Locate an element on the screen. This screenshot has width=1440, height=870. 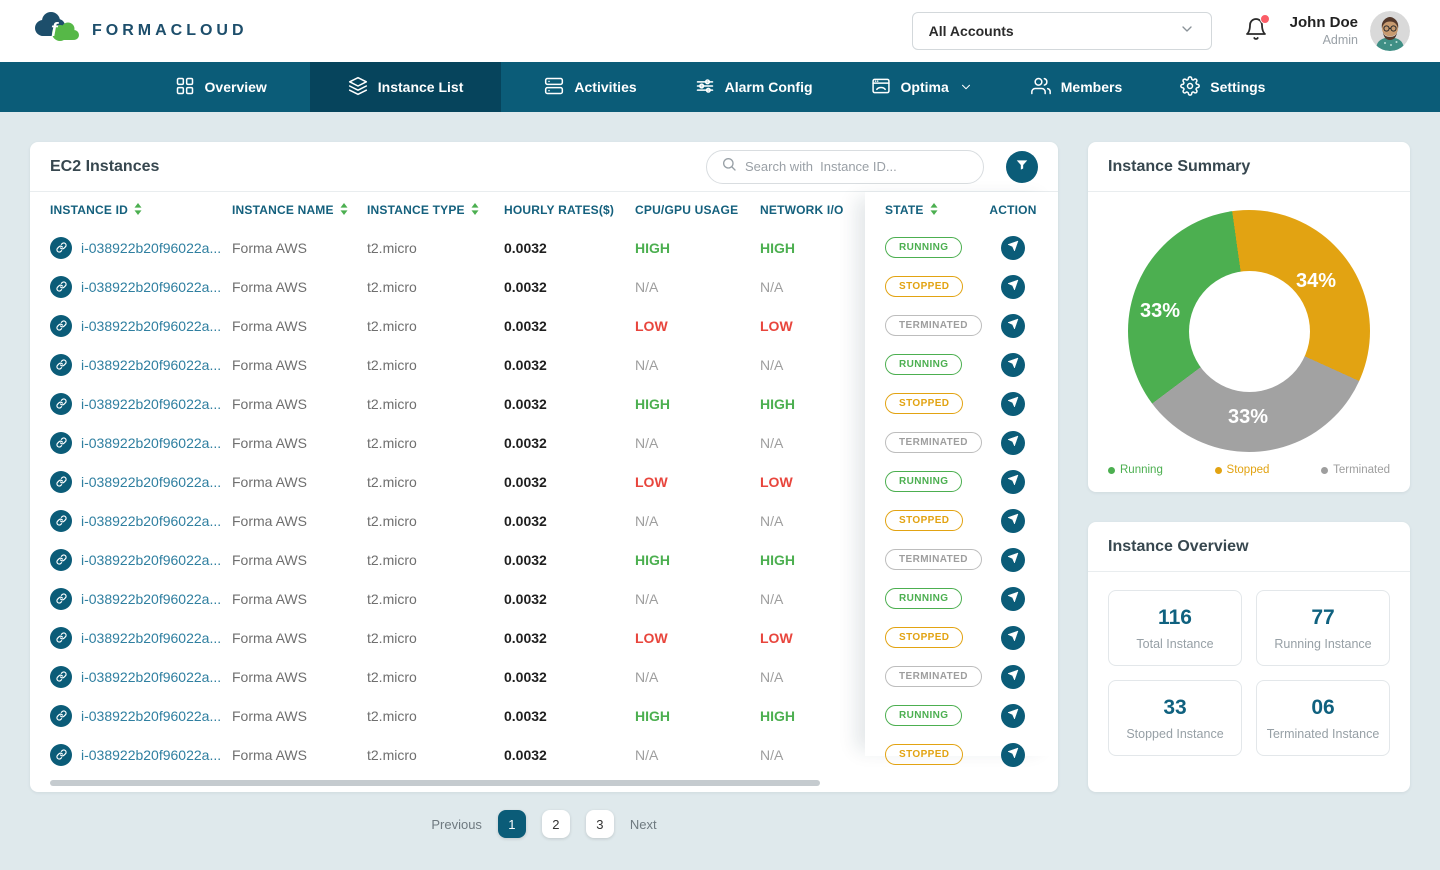
notification-dot is located at coordinates (1264, 18).